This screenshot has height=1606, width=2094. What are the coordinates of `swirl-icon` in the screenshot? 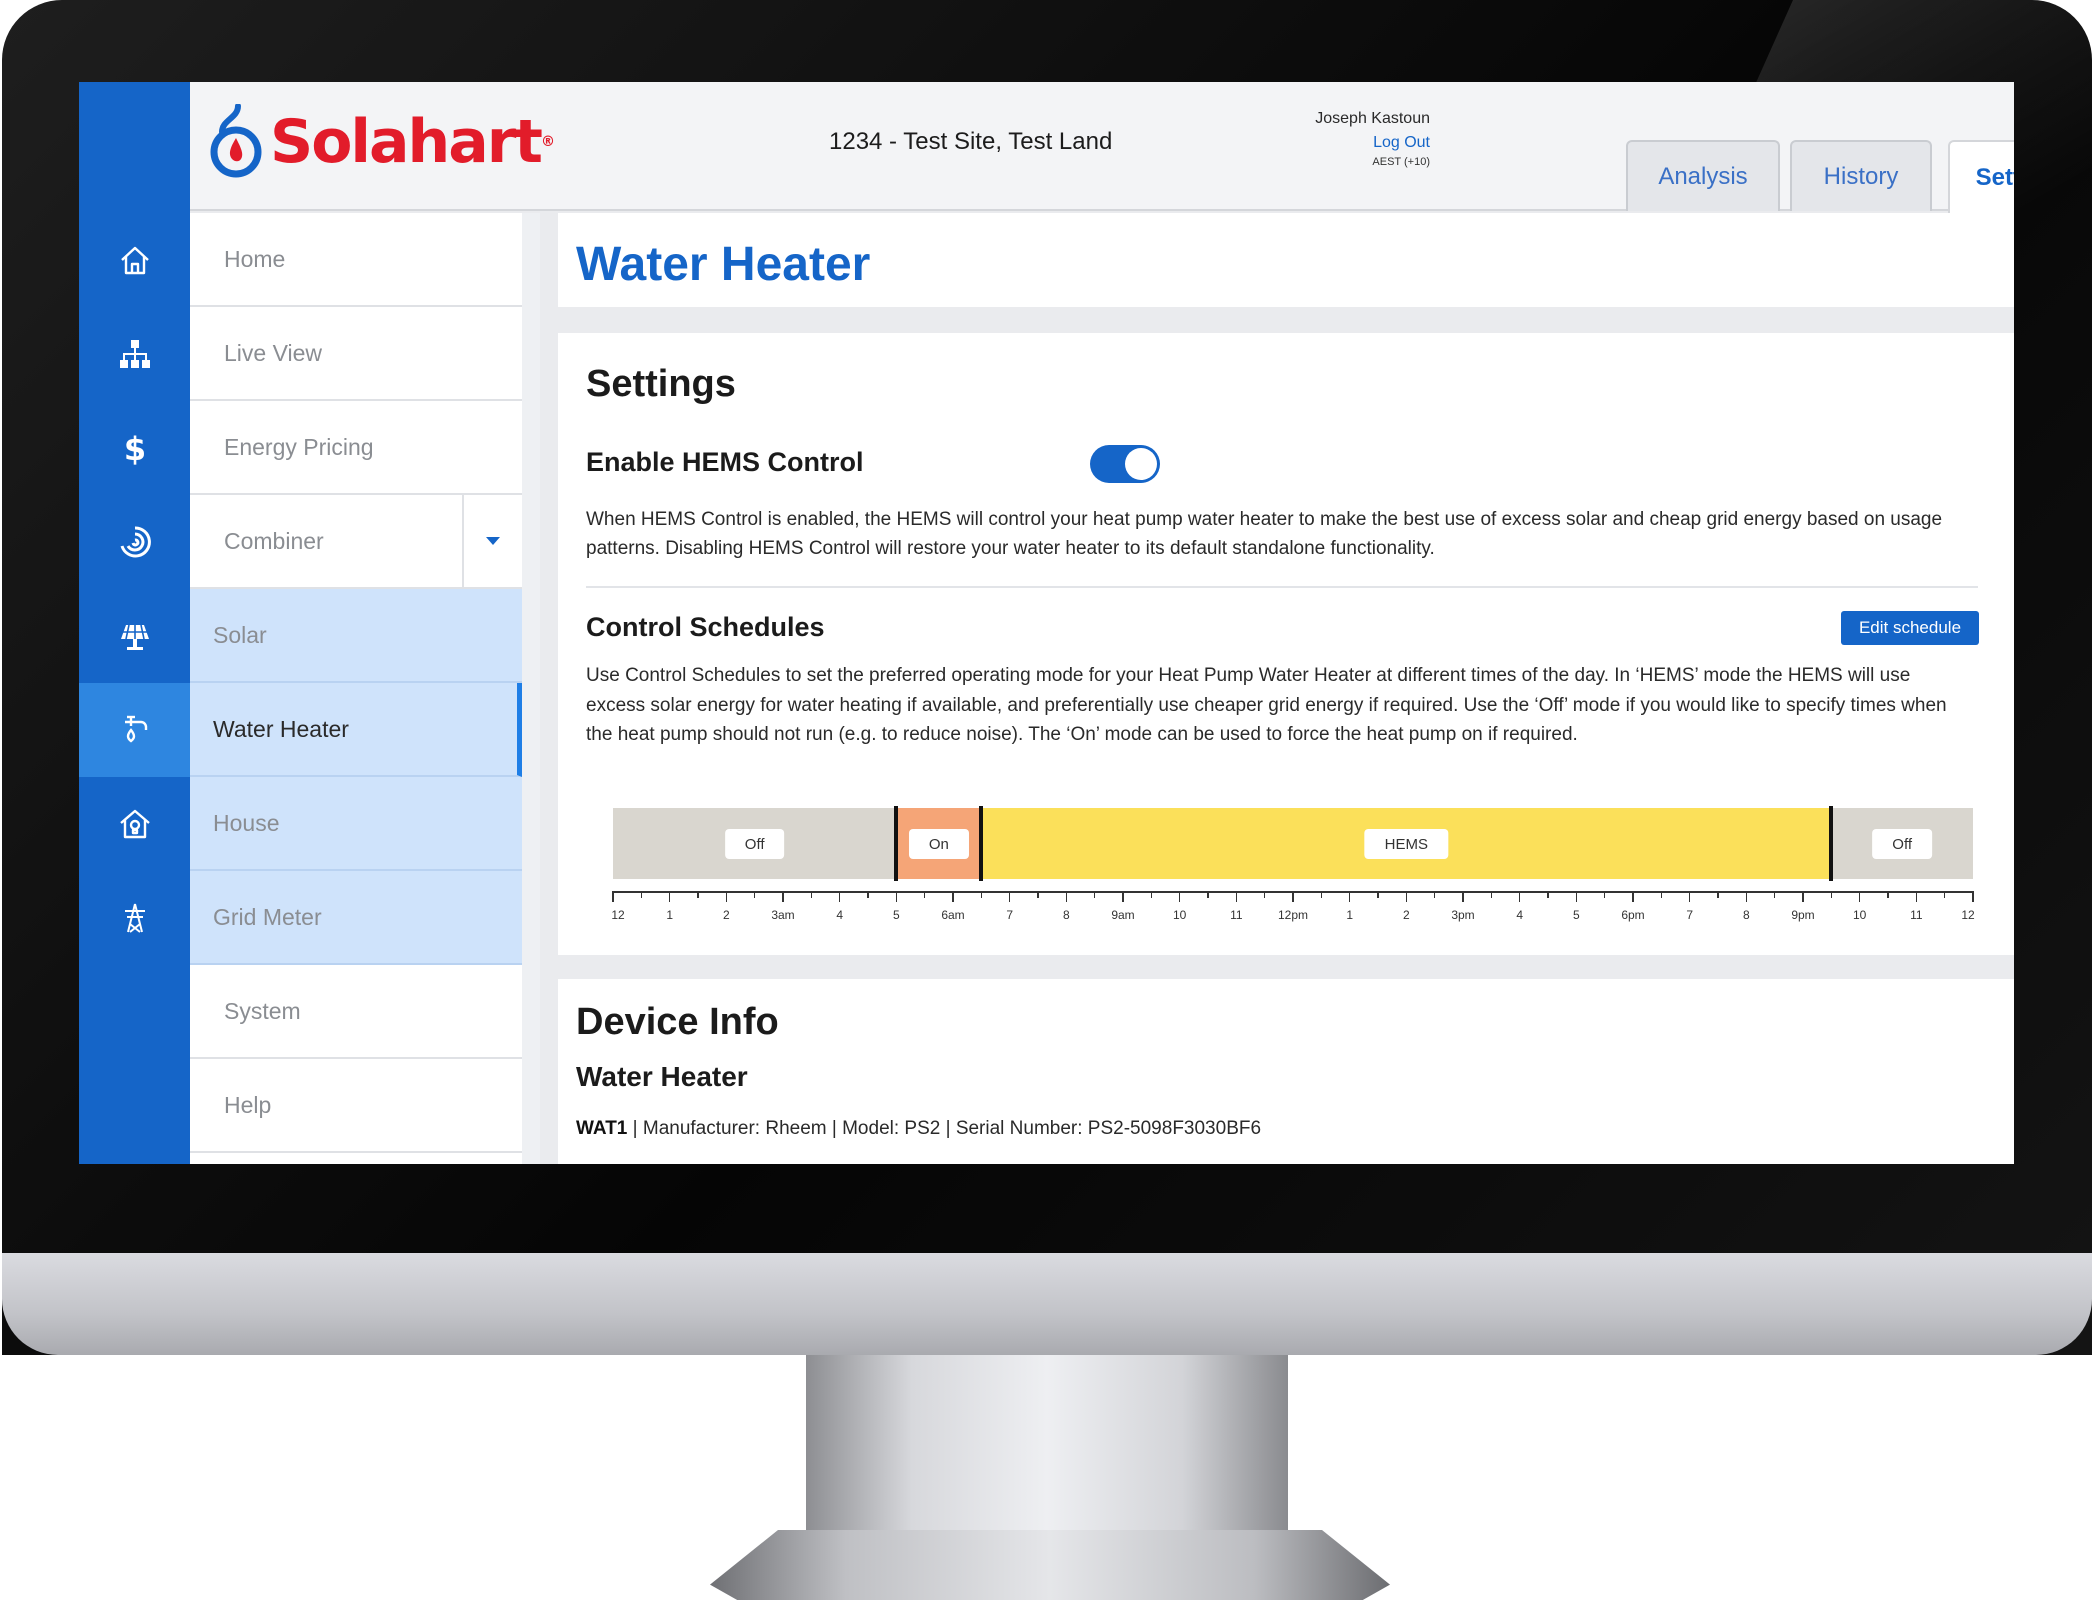 It's located at (135, 542).